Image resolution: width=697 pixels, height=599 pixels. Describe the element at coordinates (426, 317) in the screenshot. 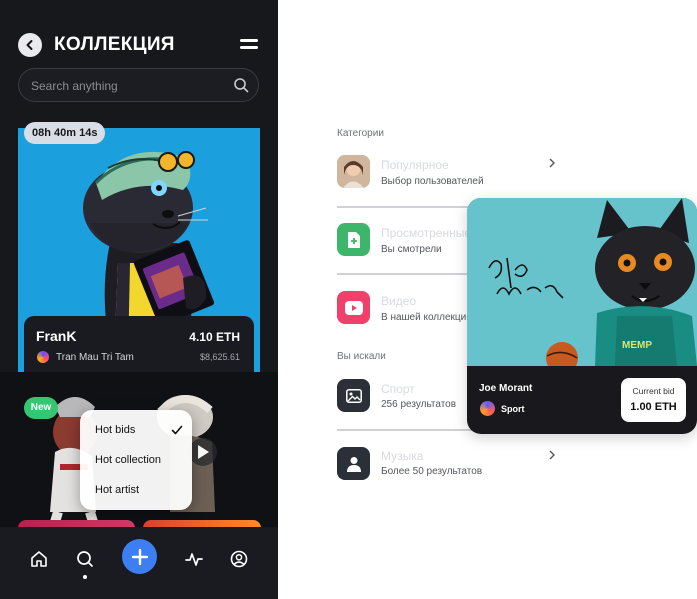

I see `category-subtitle-video: В нашей коллекции` at that location.